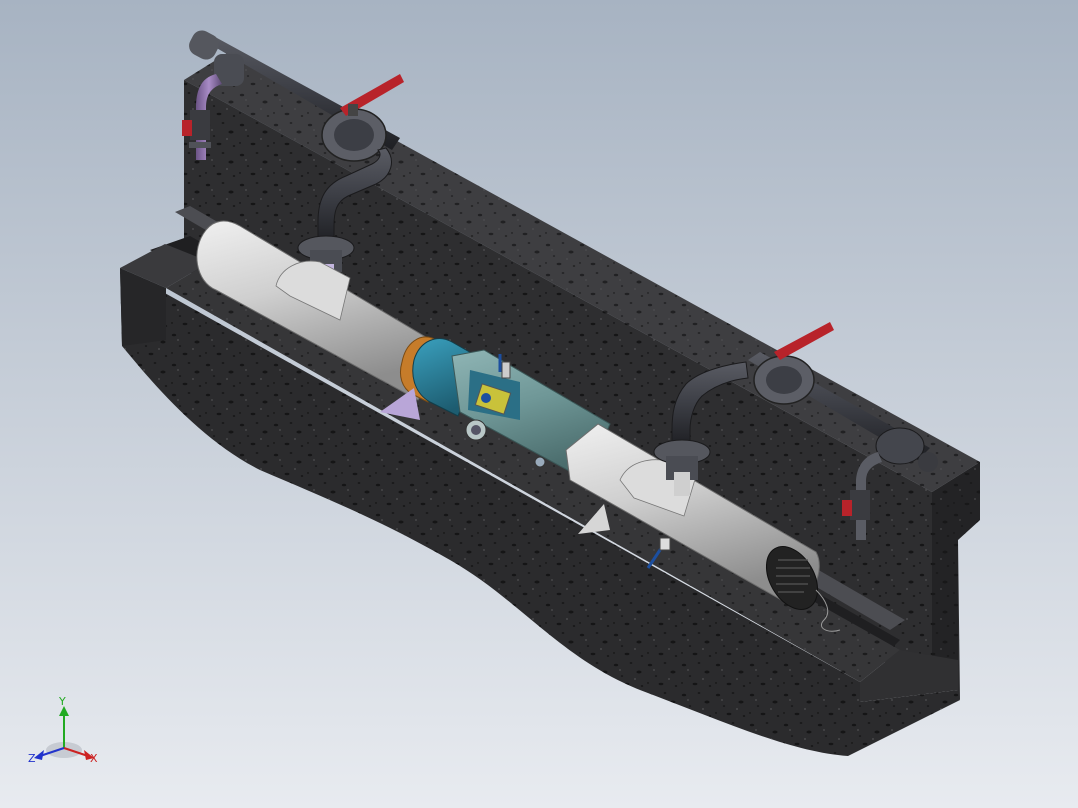 This screenshot has height=808, width=1078. What do you see at coordinates (62, 701) in the screenshot?
I see `y-axis-label: Y` at bounding box center [62, 701].